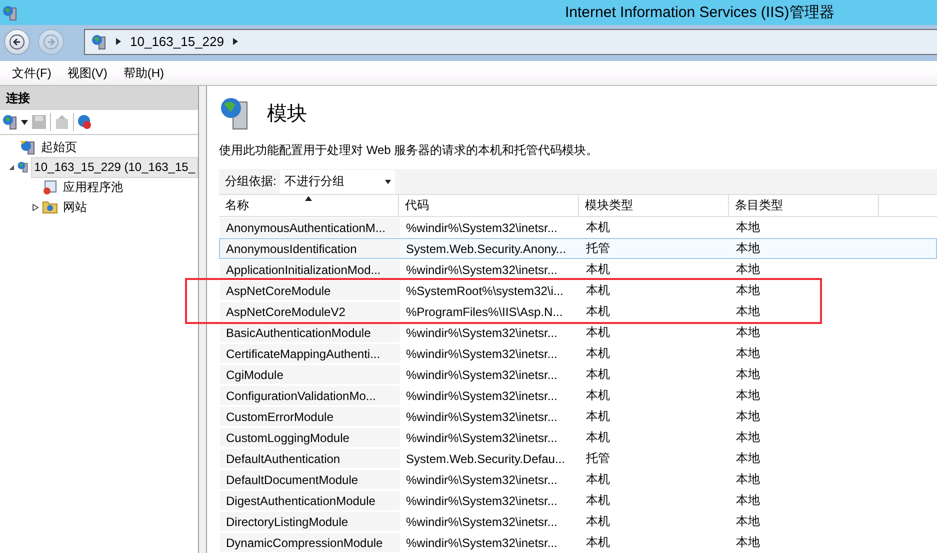  I want to click on table-row: BasicAuthenticationModule %windir%\System32\inetsr... 本机 本地, so click(578, 332).